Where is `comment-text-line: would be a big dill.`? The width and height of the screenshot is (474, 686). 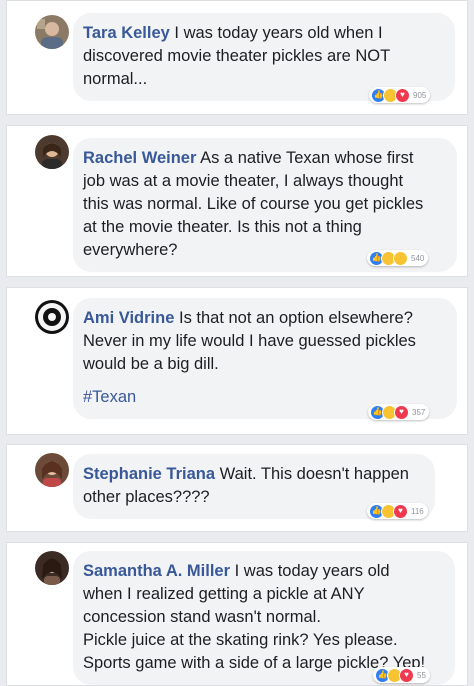
comment-text-line: would be a big dill. is located at coordinates (151, 364).